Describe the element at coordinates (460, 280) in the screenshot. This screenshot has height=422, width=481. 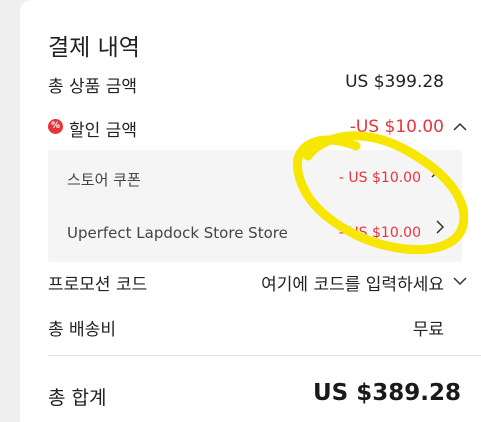
I see `chevron-down-icon` at that location.